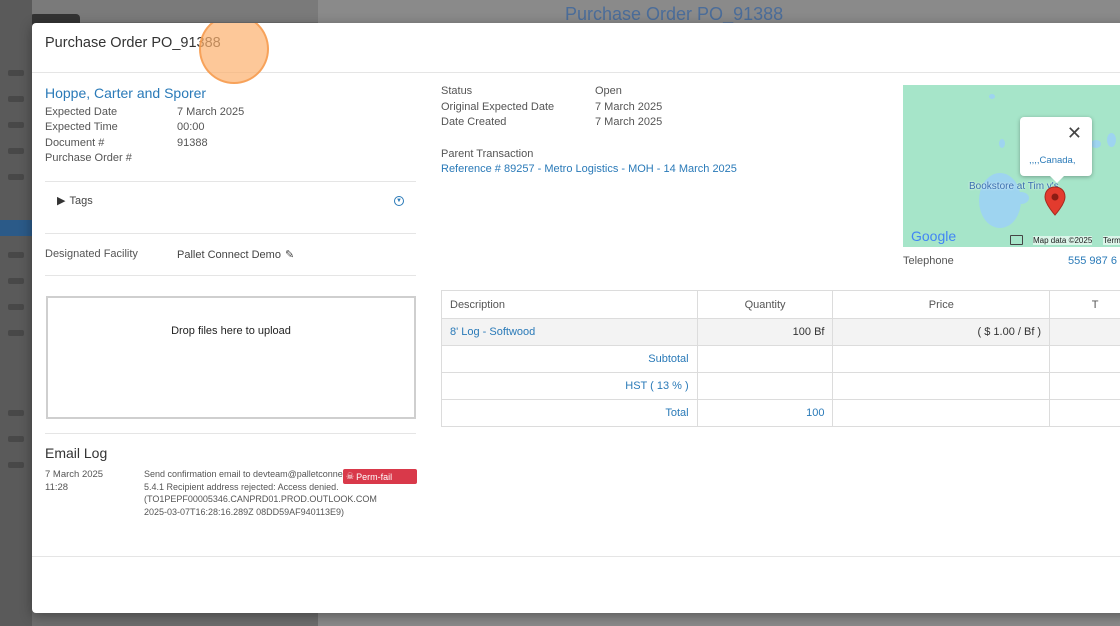 The image size is (1120, 626). What do you see at coordinates (1084, 359) in the screenshot?
I see `subtotal-value-cell` at bounding box center [1084, 359].